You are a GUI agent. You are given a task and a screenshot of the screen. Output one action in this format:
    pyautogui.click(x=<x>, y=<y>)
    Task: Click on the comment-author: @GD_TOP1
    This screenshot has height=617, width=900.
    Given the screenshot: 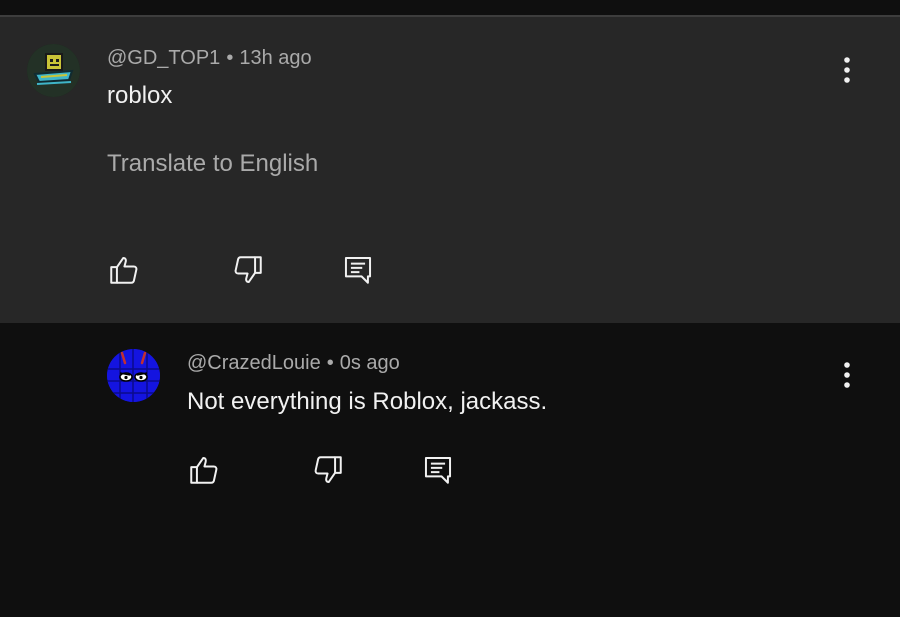 What is the action you would take?
    pyautogui.click(x=163, y=58)
    